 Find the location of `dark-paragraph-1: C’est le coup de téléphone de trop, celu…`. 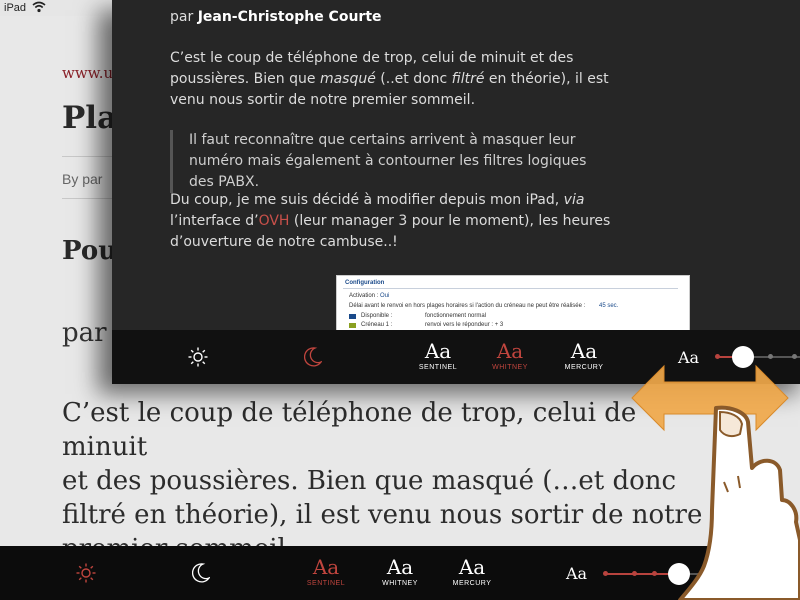

dark-paragraph-1: C’est le coup de téléphone de trop, celu… is located at coordinates (390, 79).